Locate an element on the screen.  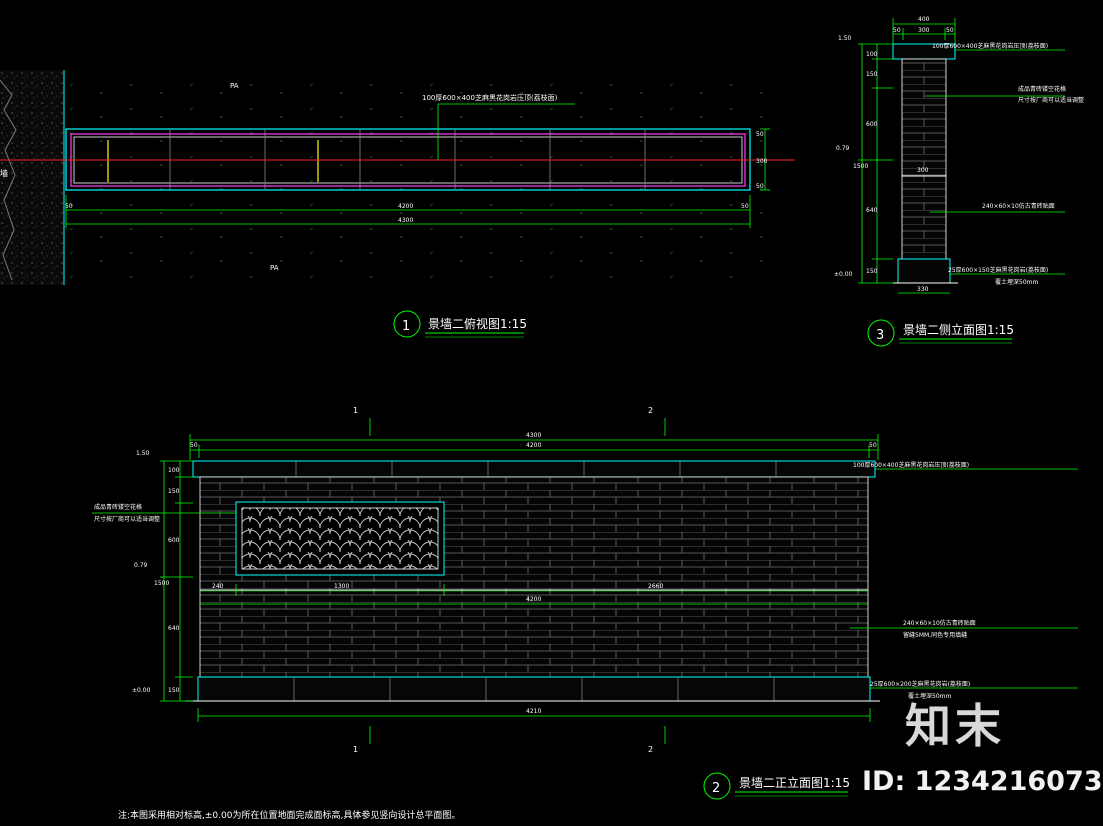
plan-left-paving is located at coordinates (32, 177).